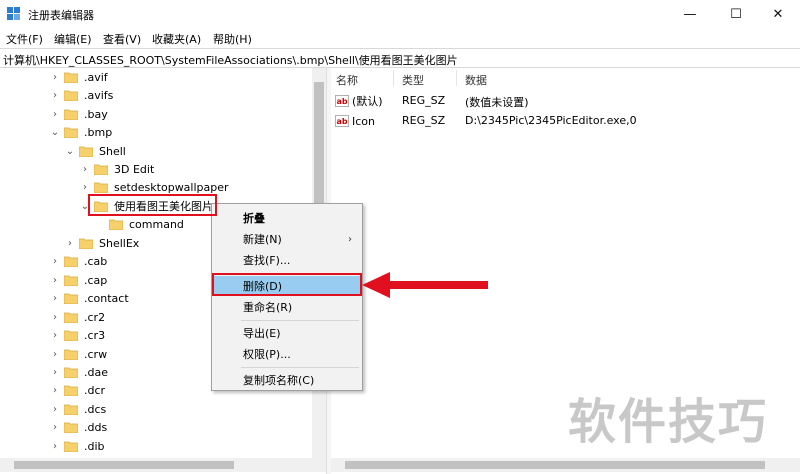 The image size is (800, 474). I want to click on title-bar: 注册表编辑器 — ☐ ✕, so click(400, 14).